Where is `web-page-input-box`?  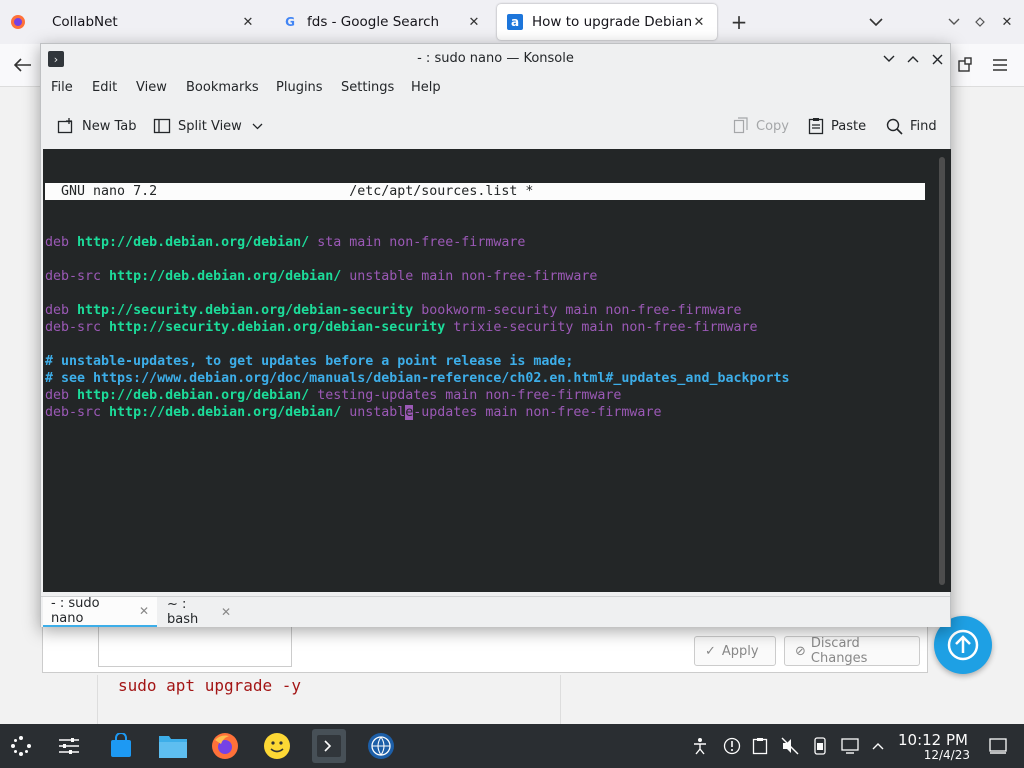
web-page-input-box is located at coordinates (195, 646).